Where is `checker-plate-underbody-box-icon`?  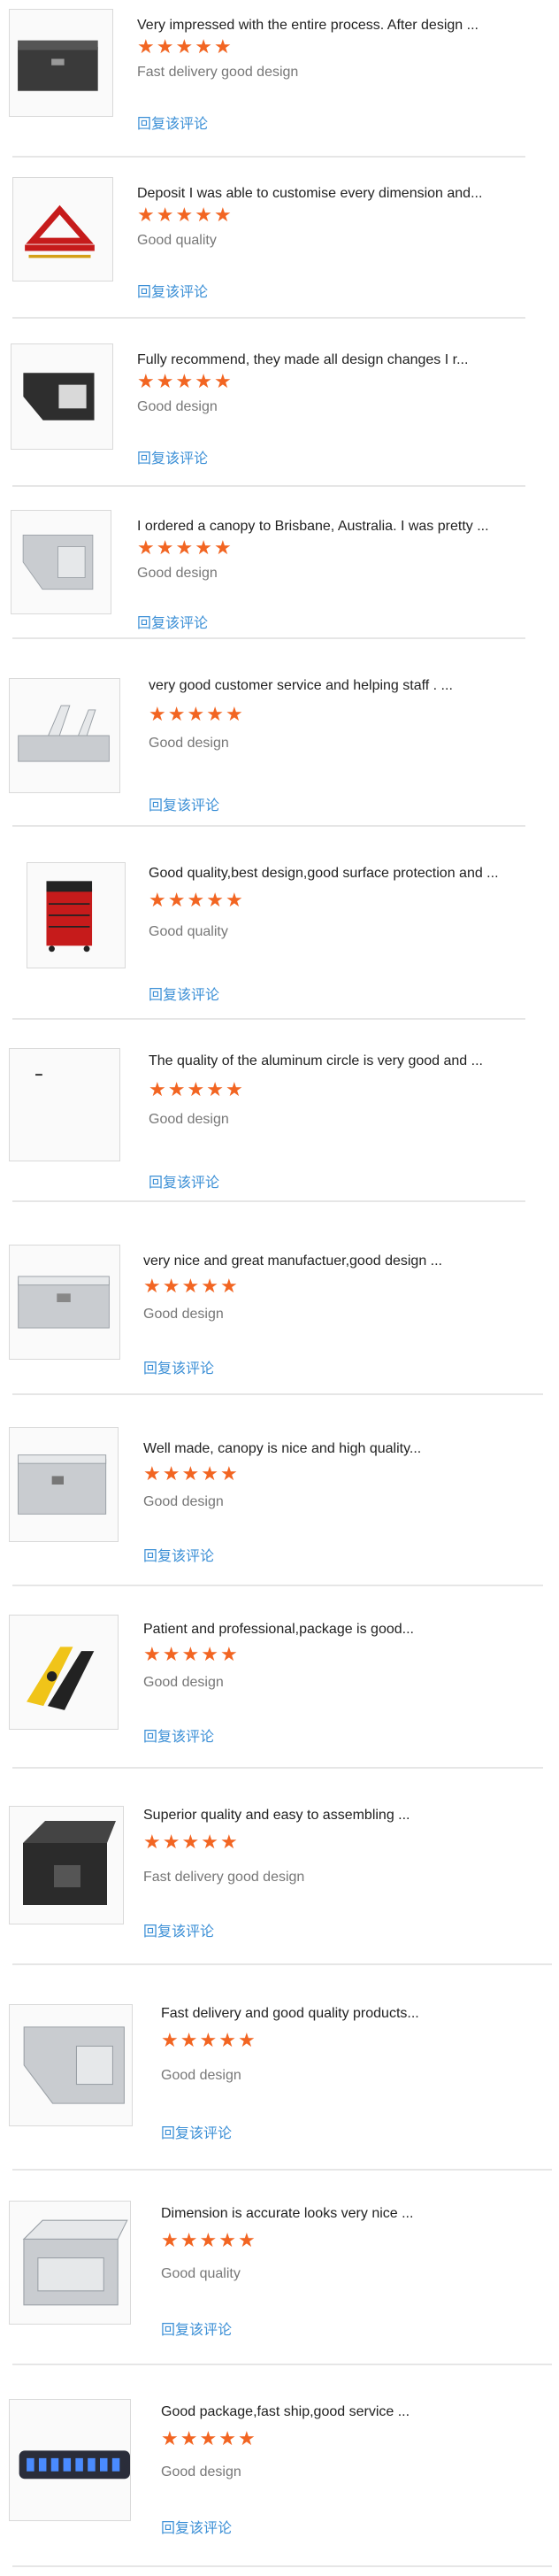
checker-plate-underbody-box-icon is located at coordinates (71, 2065).